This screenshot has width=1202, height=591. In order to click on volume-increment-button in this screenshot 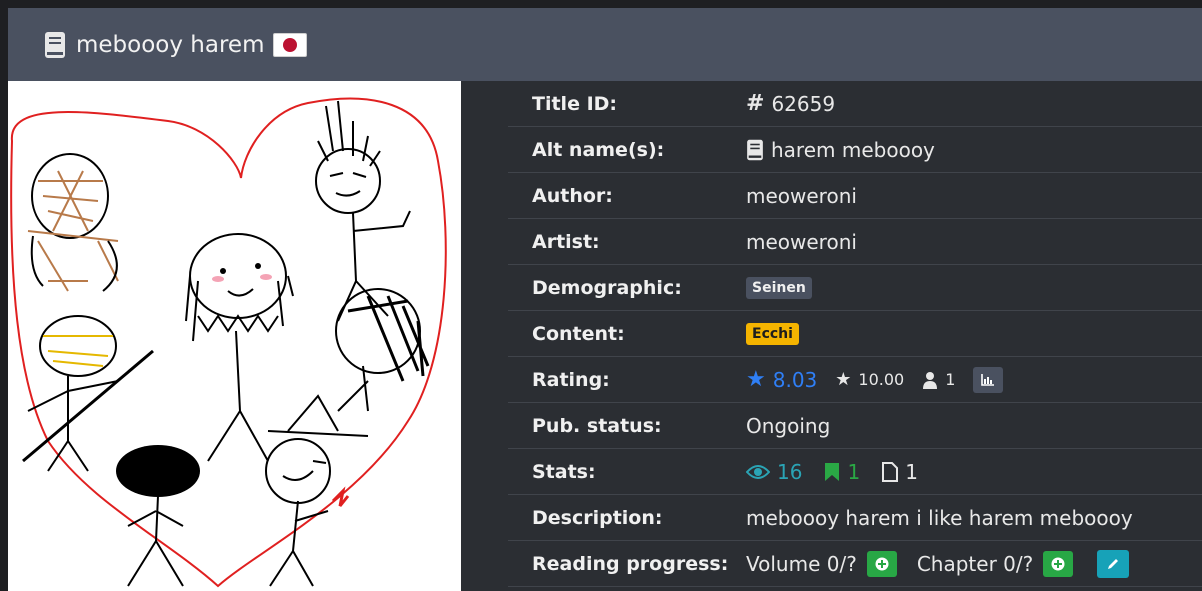, I will do `click(881, 563)`.